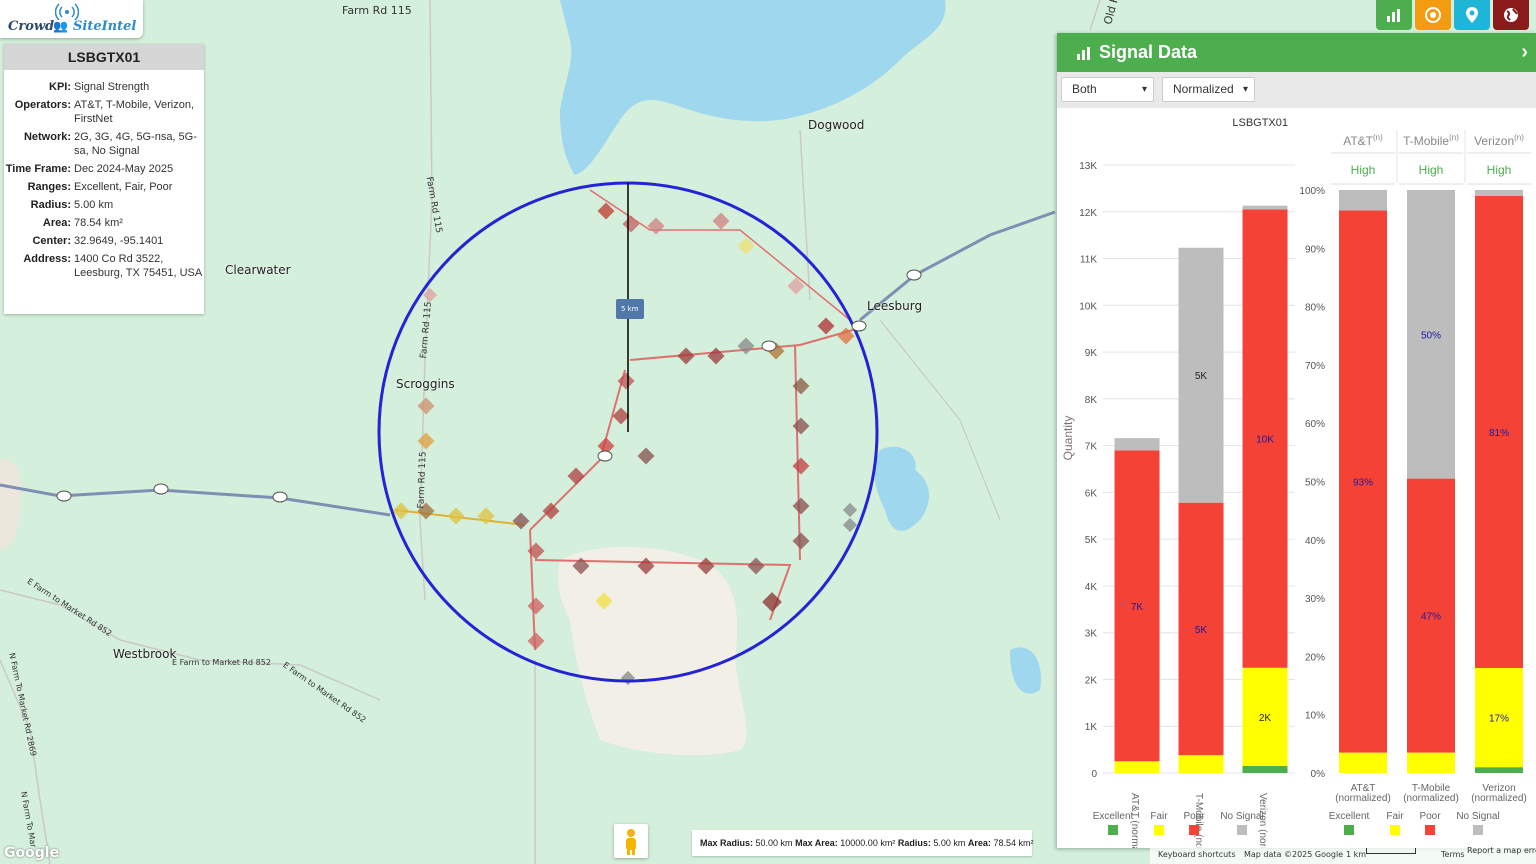 The image size is (1536, 864). What do you see at coordinates (425, 384) in the screenshot?
I see `map-label-scroggins: Scroggins` at bounding box center [425, 384].